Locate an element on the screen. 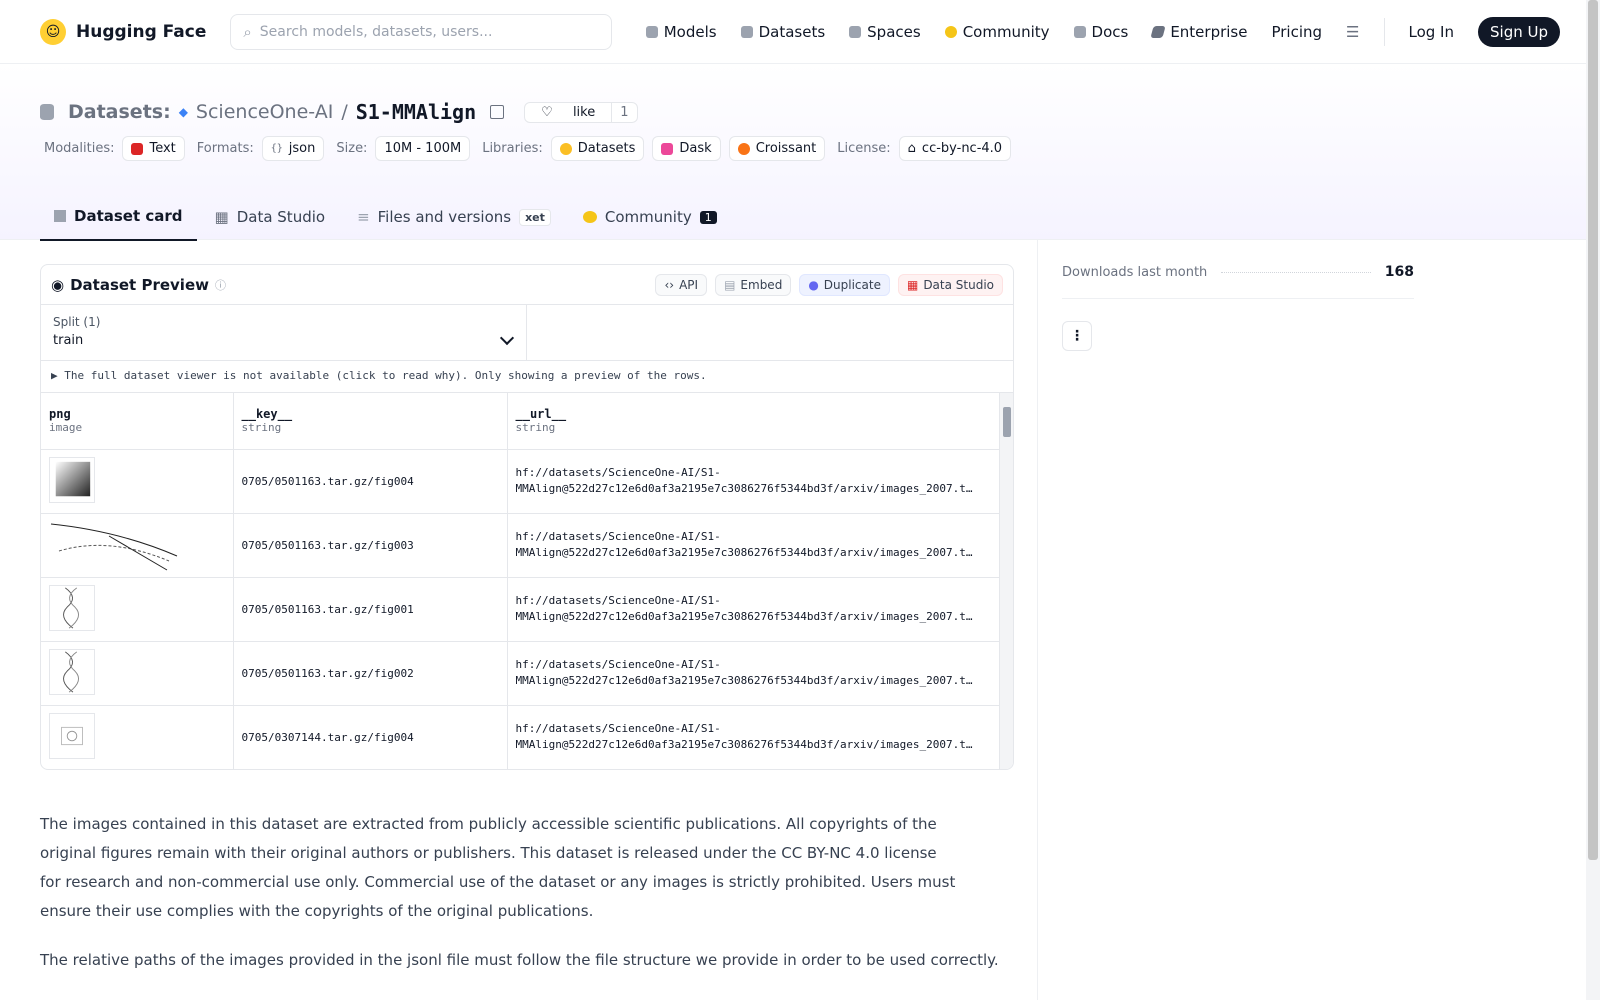 This screenshot has width=1600, height=1000. downloads-label: Downloads last month is located at coordinates (1135, 272).